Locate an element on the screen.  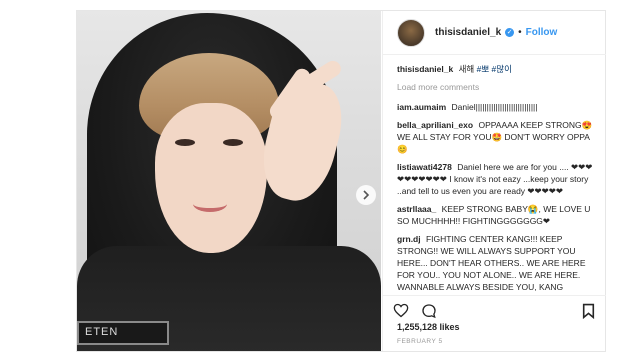
comment-username: listiawati4278 is located at coordinates (424, 167).